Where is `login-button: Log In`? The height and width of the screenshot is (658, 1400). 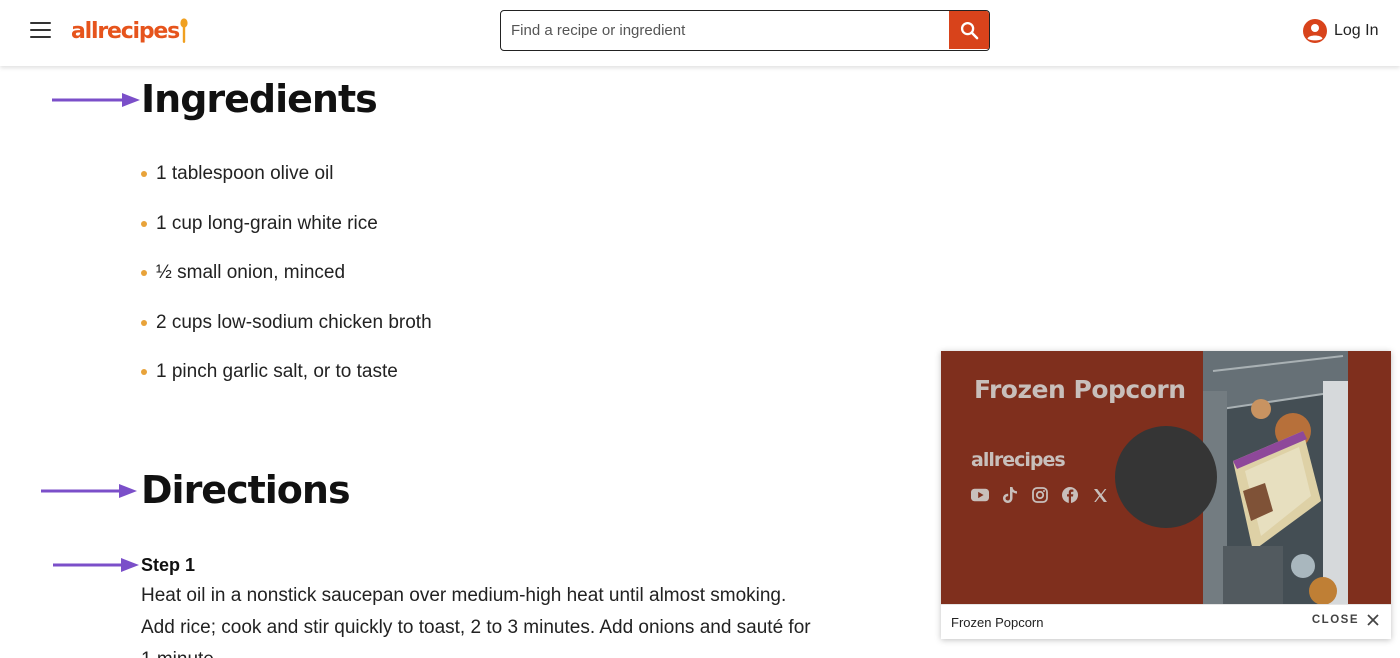 login-button: Log In is located at coordinates (1340, 31).